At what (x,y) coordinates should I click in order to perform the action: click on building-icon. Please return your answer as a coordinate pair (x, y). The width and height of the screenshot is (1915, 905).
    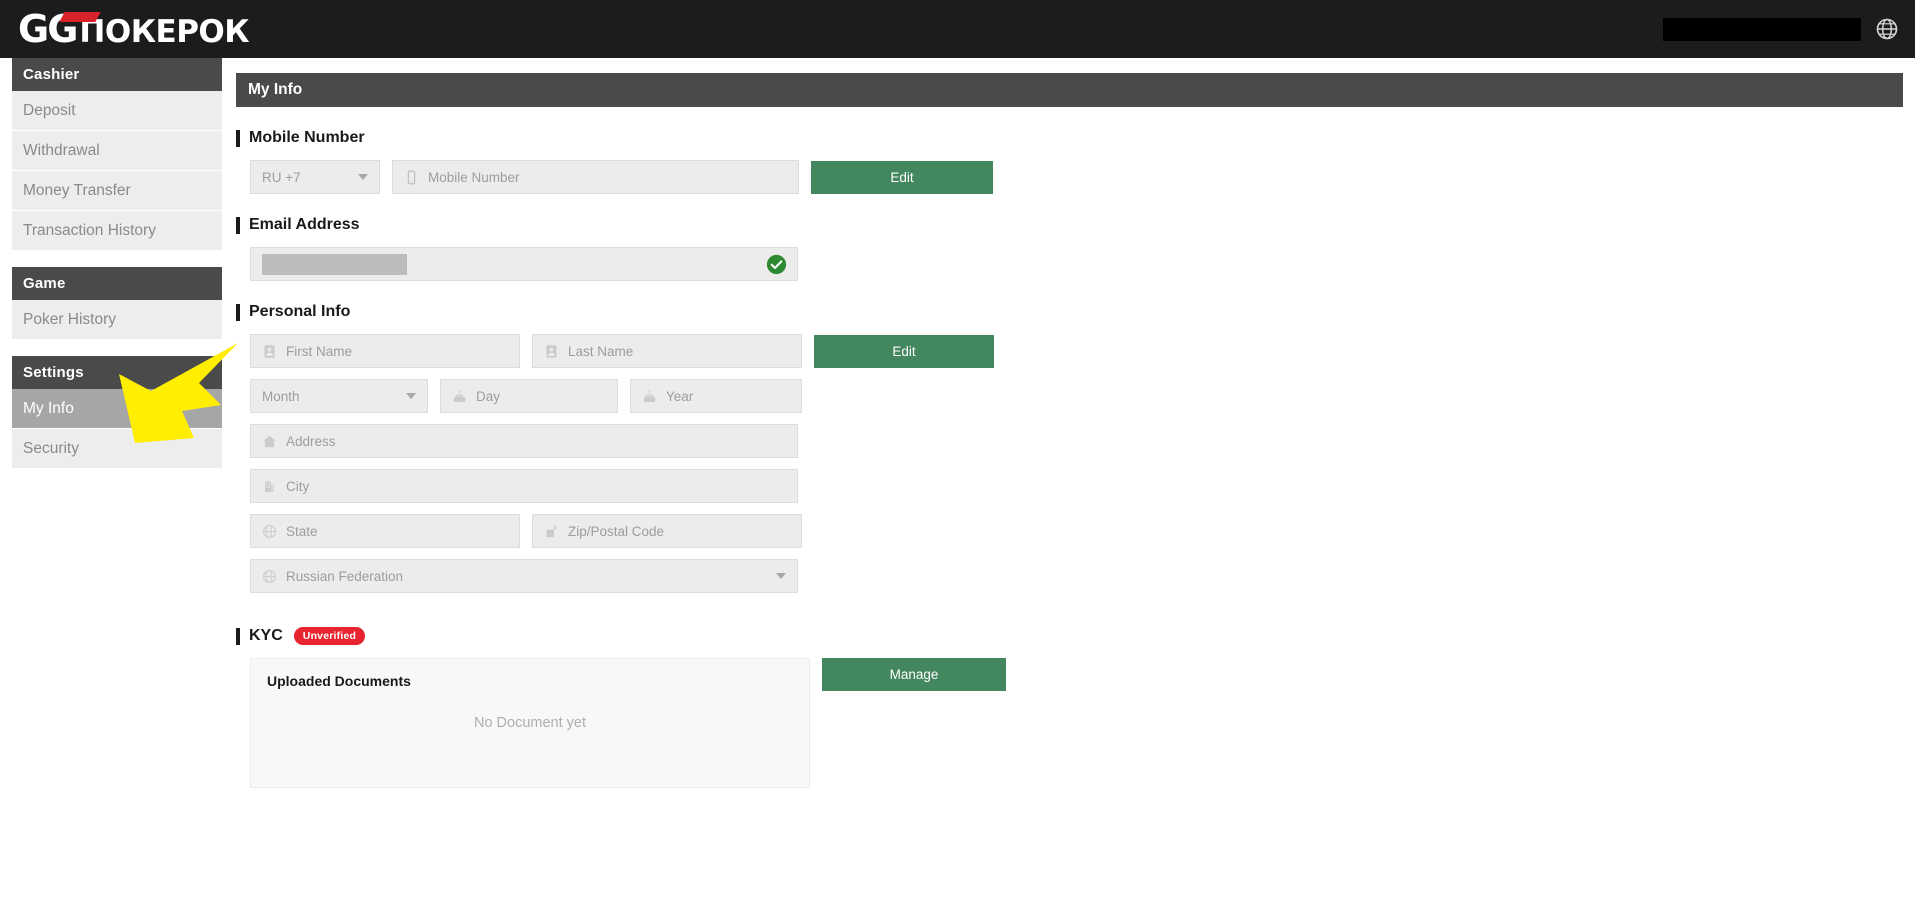
    Looking at the image, I should click on (269, 486).